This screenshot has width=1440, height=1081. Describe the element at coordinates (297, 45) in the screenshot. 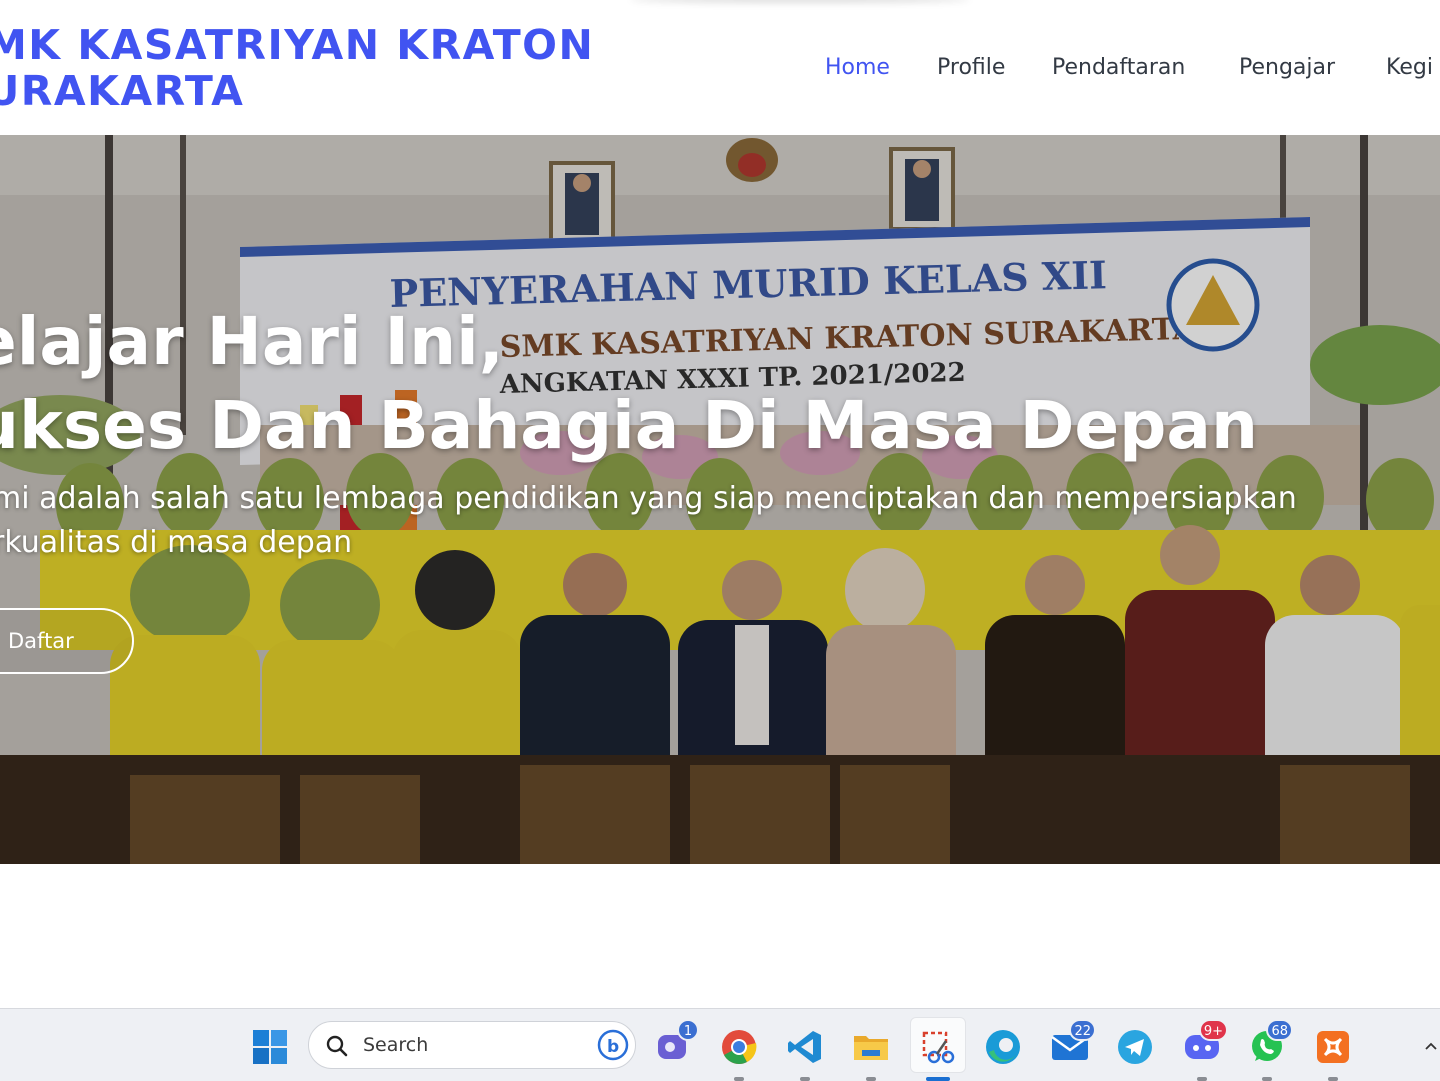

I see `site-logo-line1: MK KASATRIYAN KRATON` at that location.